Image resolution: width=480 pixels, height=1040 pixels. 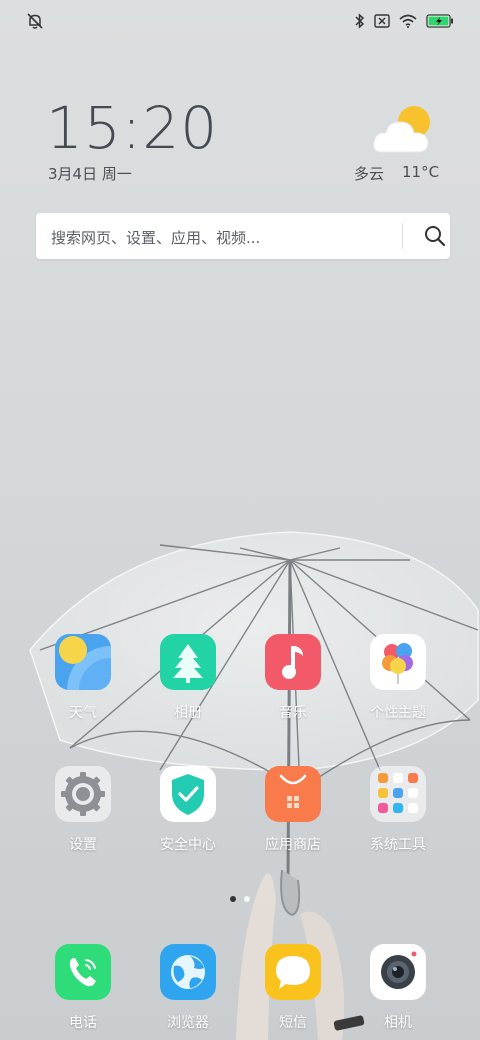 I want to click on app-label: 系统工具, so click(x=398, y=845).